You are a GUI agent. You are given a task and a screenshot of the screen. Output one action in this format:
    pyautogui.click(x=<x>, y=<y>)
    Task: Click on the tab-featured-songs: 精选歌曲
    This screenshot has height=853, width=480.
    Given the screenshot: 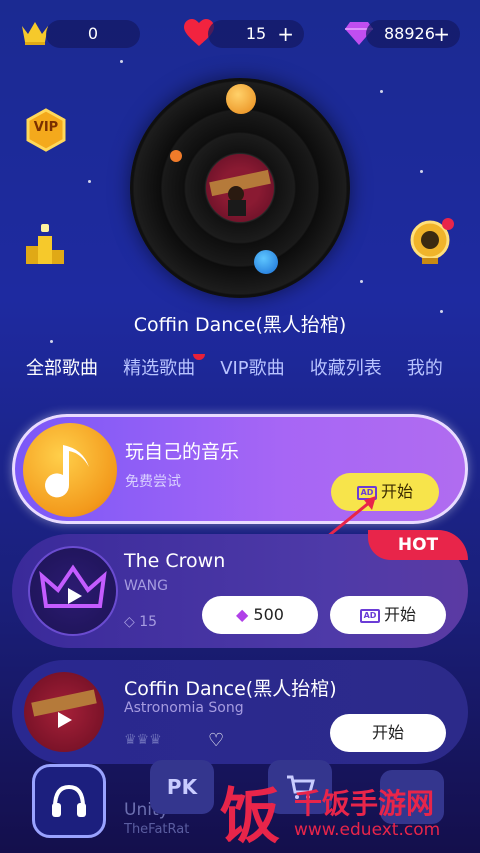 What is the action you would take?
    pyautogui.click(x=164, y=367)
    